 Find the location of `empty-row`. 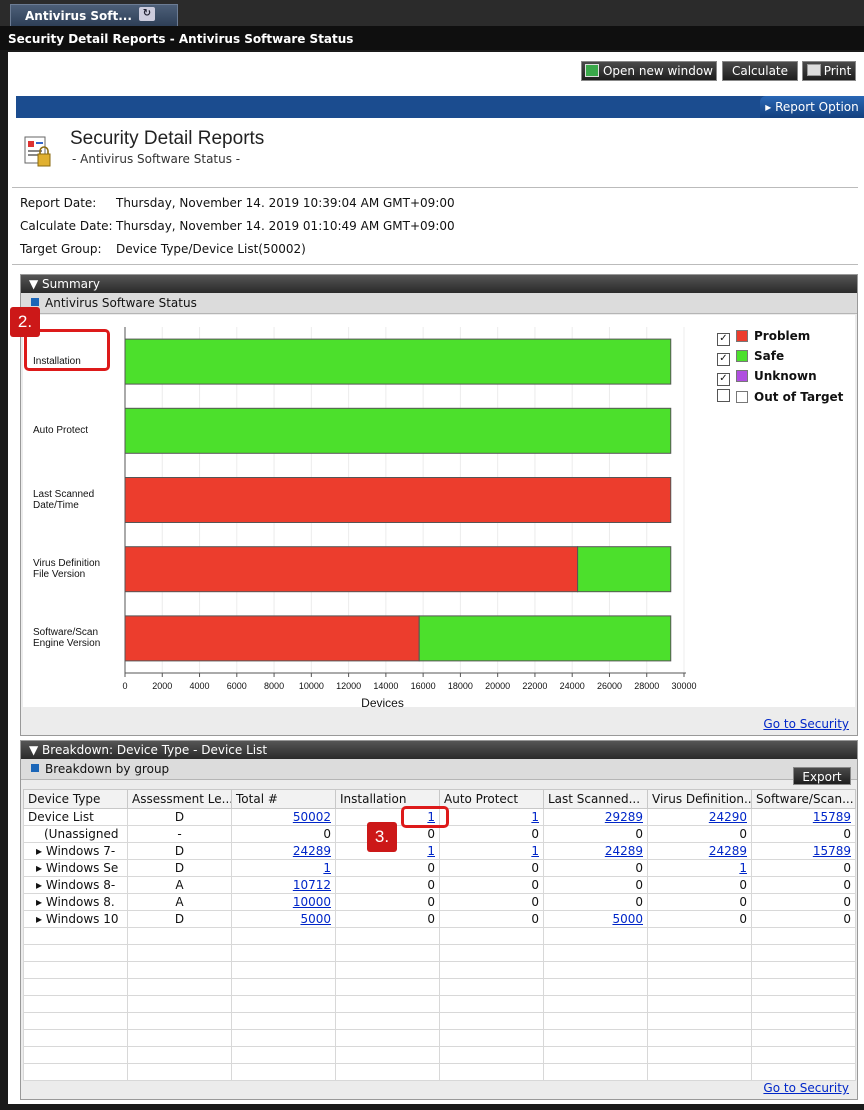

empty-row is located at coordinates (439, 1004).